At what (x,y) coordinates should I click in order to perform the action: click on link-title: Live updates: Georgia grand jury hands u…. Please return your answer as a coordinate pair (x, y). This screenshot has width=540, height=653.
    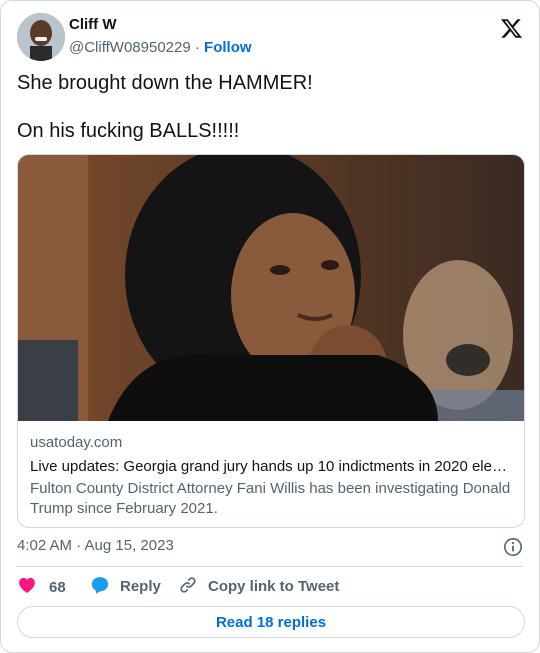
    Looking at the image, I should click on (271, 467).